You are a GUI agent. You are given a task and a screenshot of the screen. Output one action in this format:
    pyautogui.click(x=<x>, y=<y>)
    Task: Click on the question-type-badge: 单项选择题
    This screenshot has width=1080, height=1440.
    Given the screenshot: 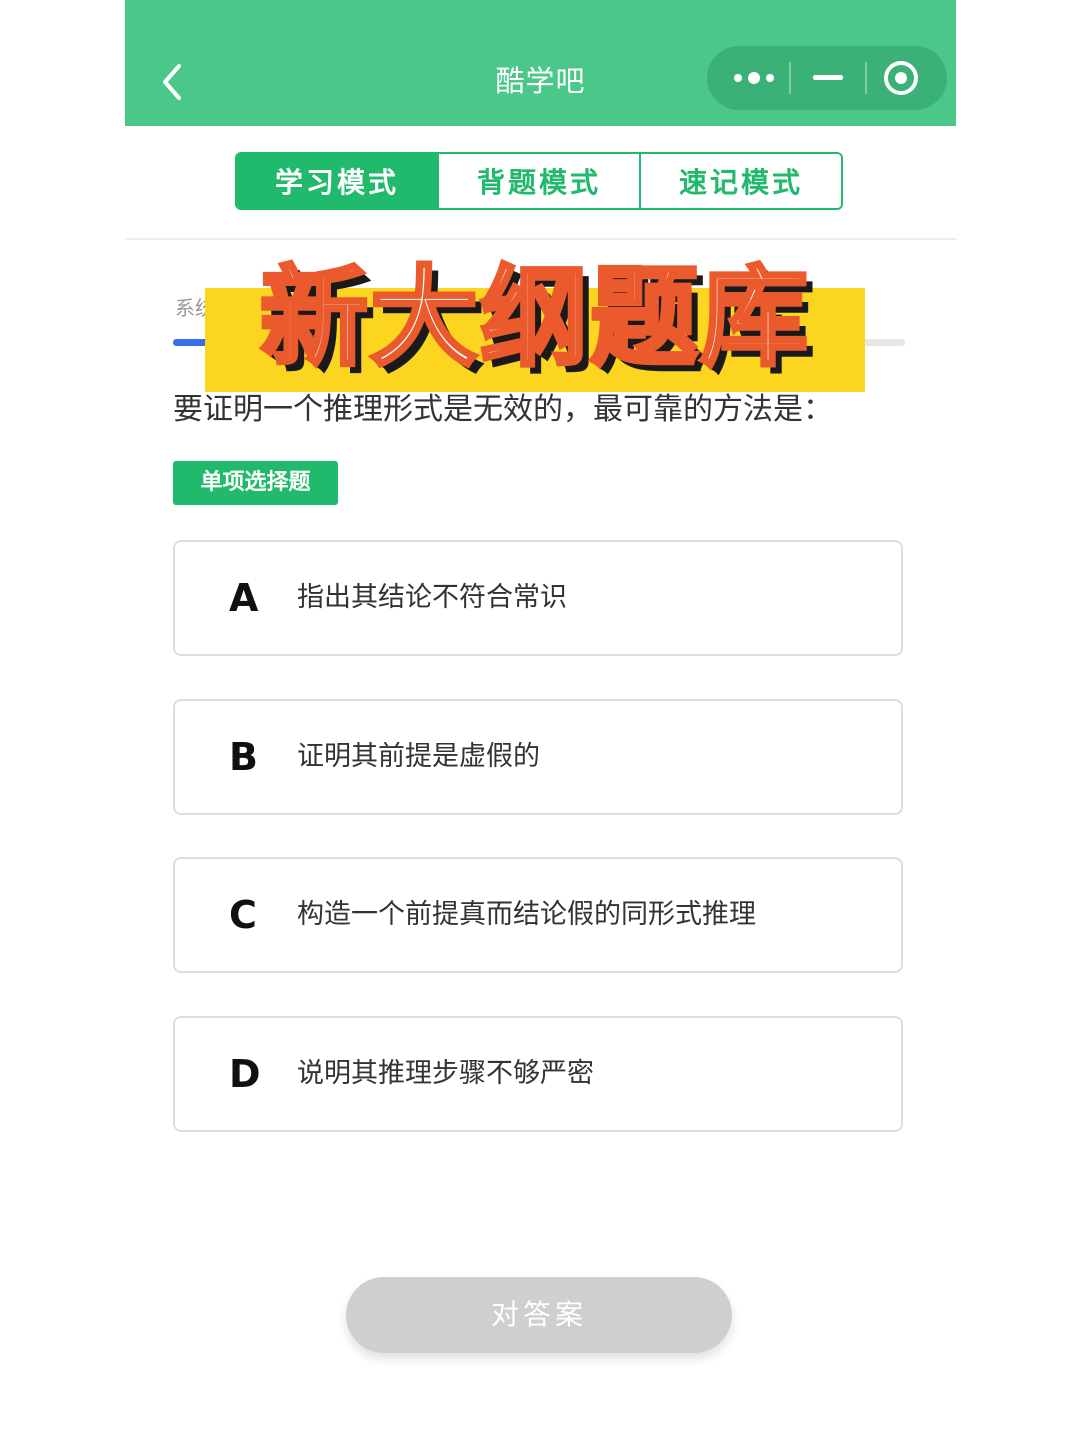 What is the action you would take?
    pyautogui.click(x=255, y=483)
    